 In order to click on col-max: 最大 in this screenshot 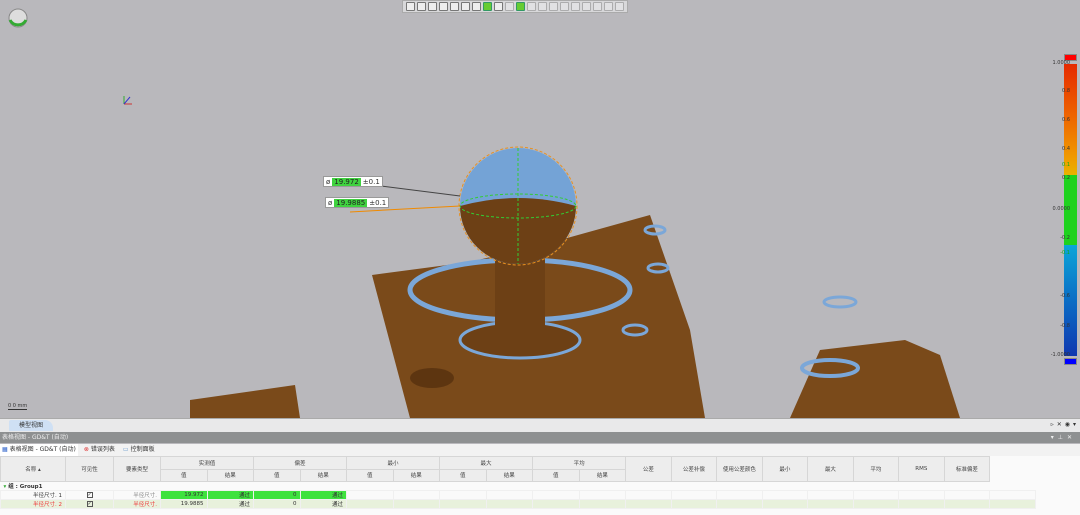, I will do `click(486, 463)`.